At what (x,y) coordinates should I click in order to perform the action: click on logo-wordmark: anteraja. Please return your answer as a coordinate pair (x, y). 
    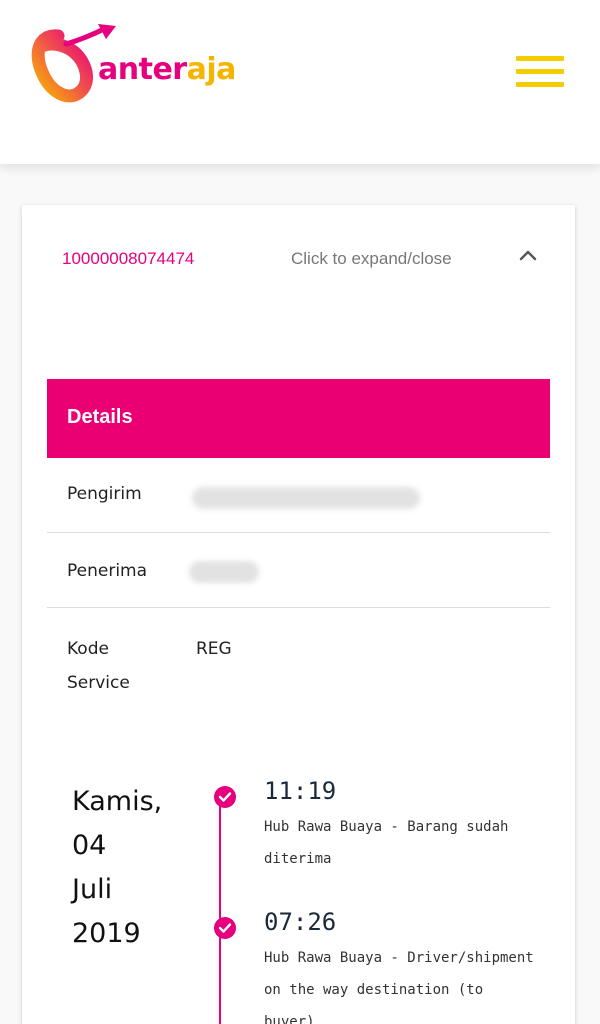
    Looking at the image, I should click on (167, 69).